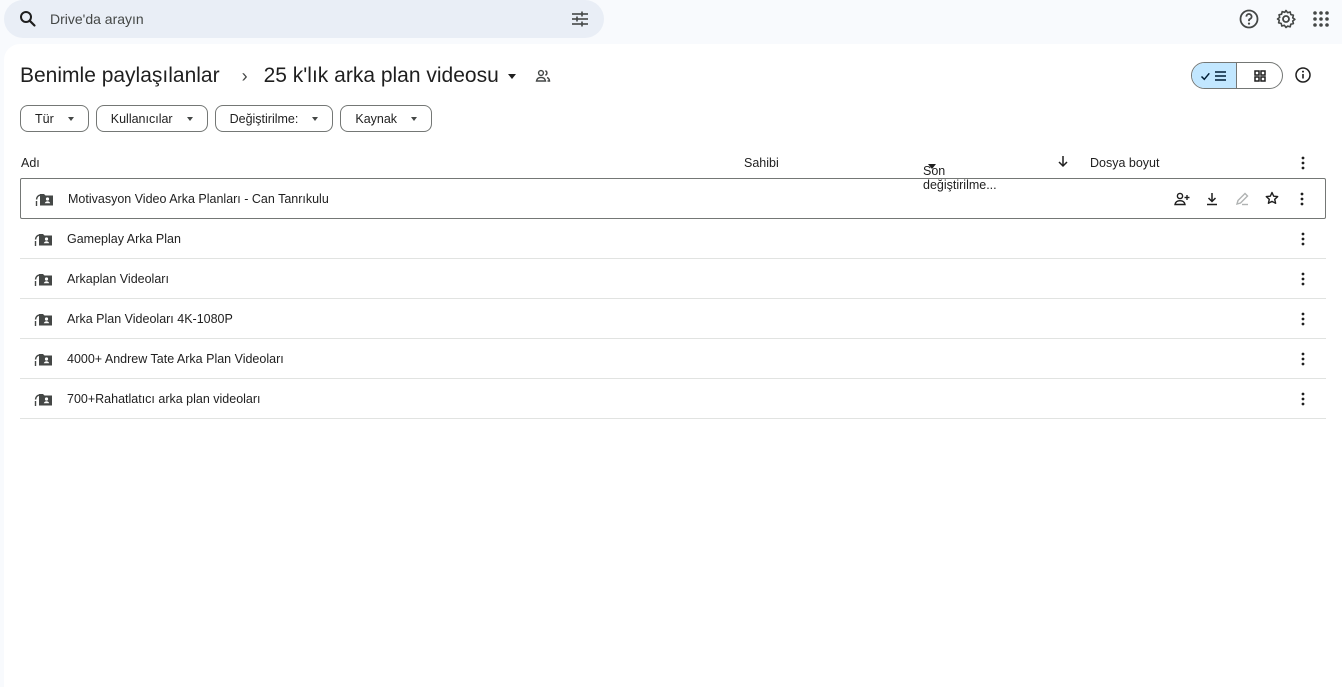 The height and width of the screenshot is (687, 1342). Describe the element at coordinates (141, 118) in the screenshot. I see `filter-people-label: Kullanıcılar` at that location.